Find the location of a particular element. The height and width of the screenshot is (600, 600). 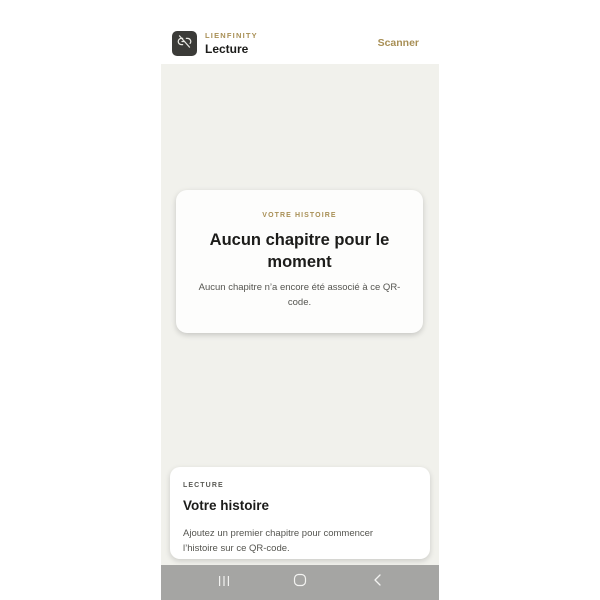

scan-button: Scanner is located at coordinates (398, 43).